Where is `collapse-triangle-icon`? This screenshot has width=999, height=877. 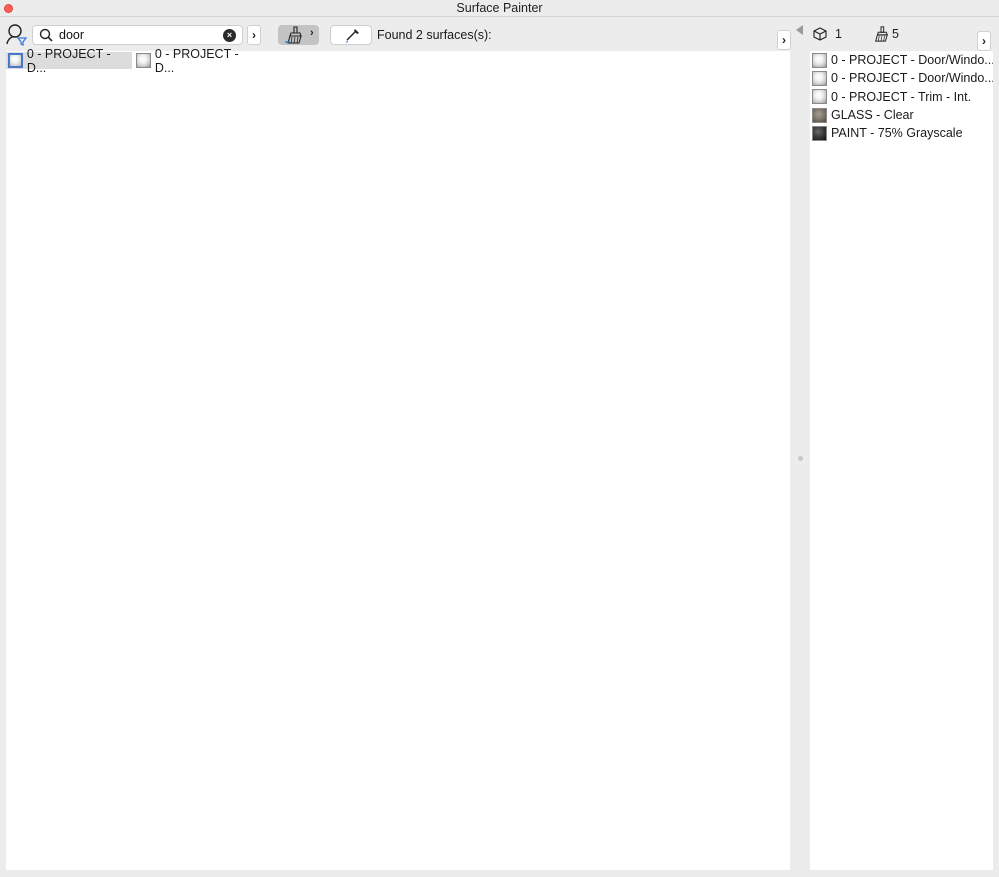 collapse-triangle-icon is located at coordinates (799, 30).